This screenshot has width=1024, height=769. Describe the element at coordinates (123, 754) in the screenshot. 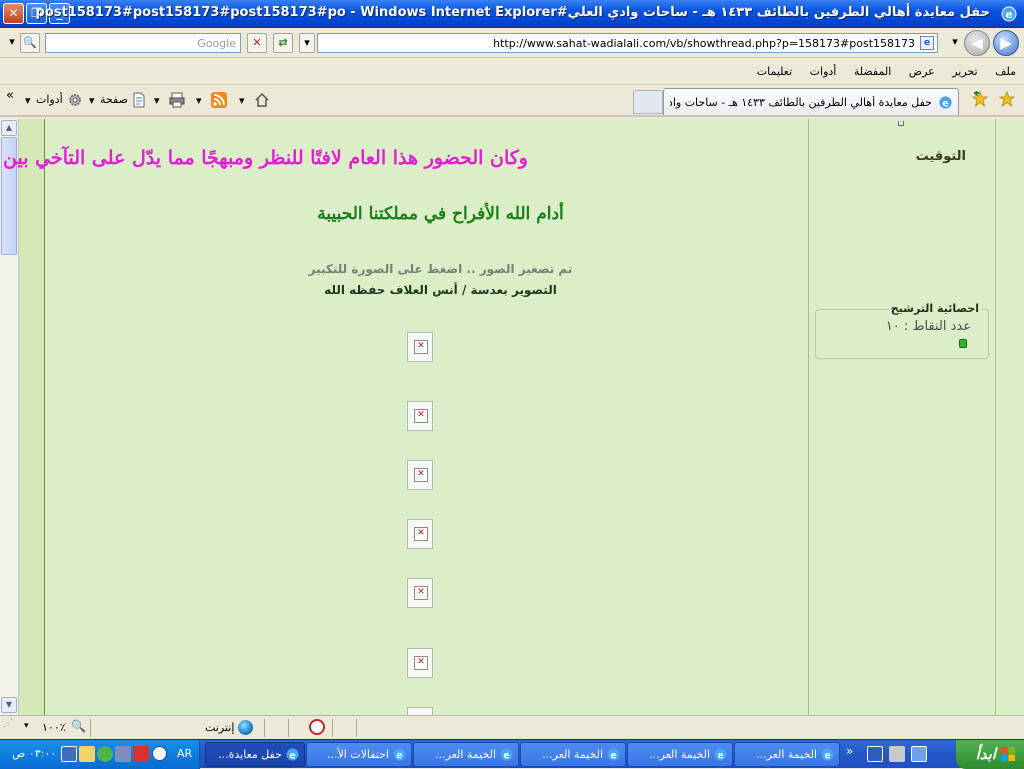

I see `tray-network-icon` at that location.